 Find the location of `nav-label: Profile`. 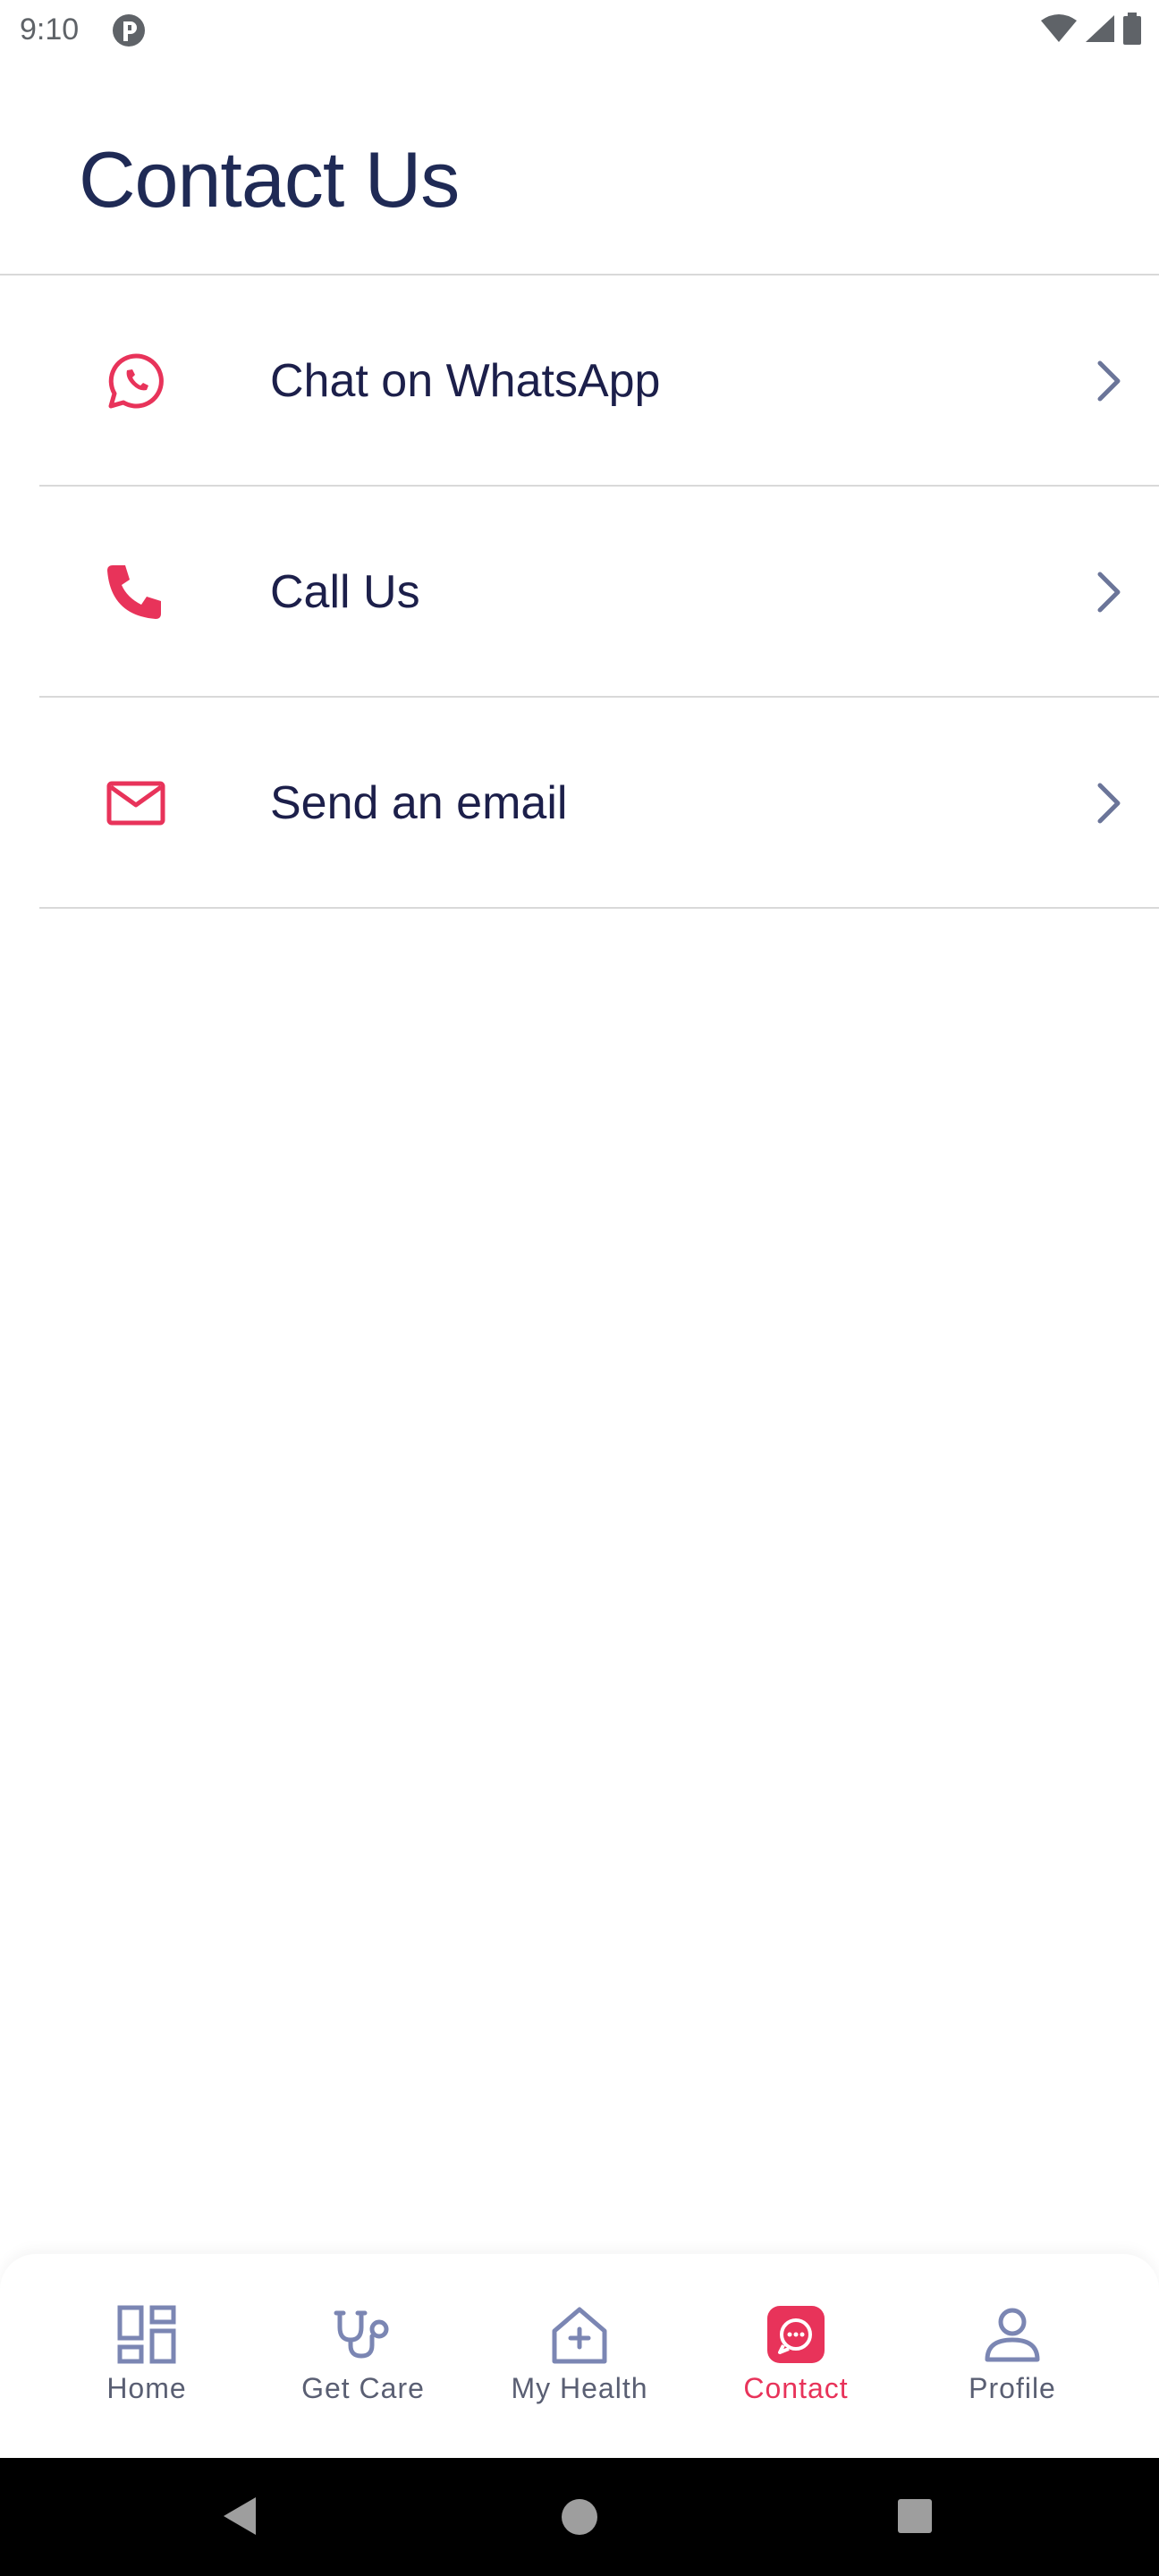

nav-label: Profile is located at coordinates (1012, 2388).